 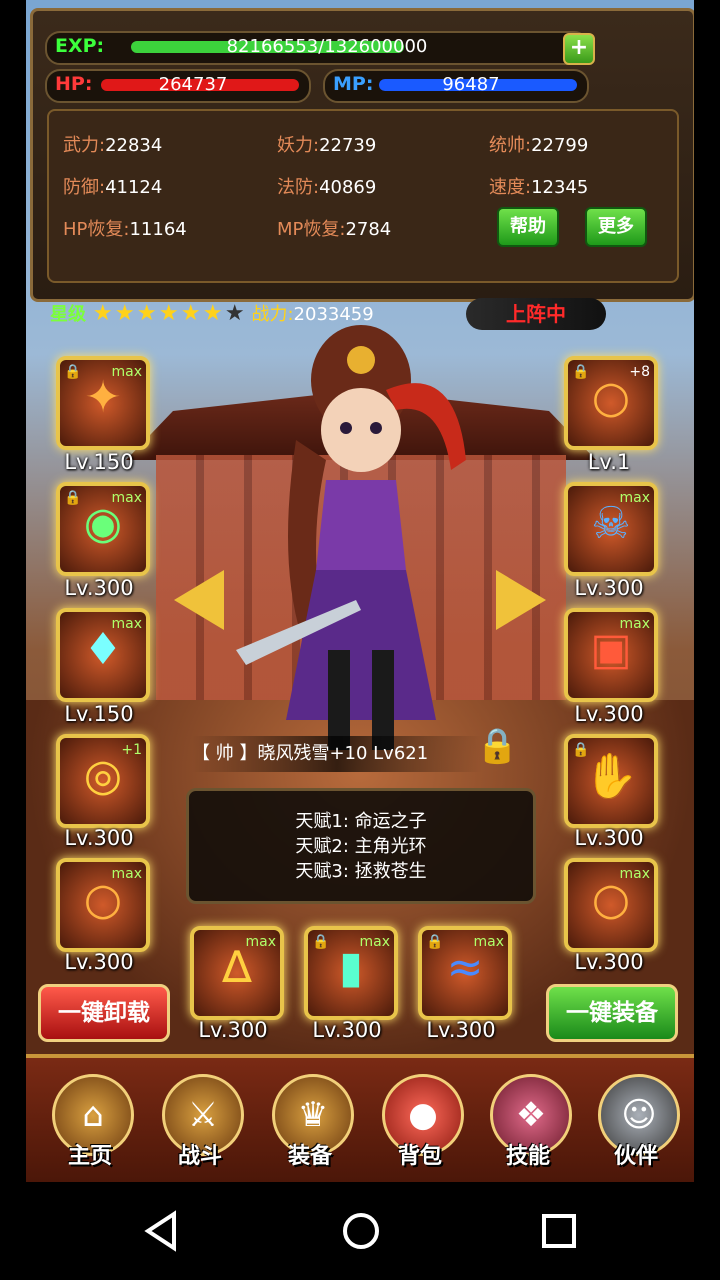 I want to click on helmet-icon: ✦, so click(x=103, y=397).